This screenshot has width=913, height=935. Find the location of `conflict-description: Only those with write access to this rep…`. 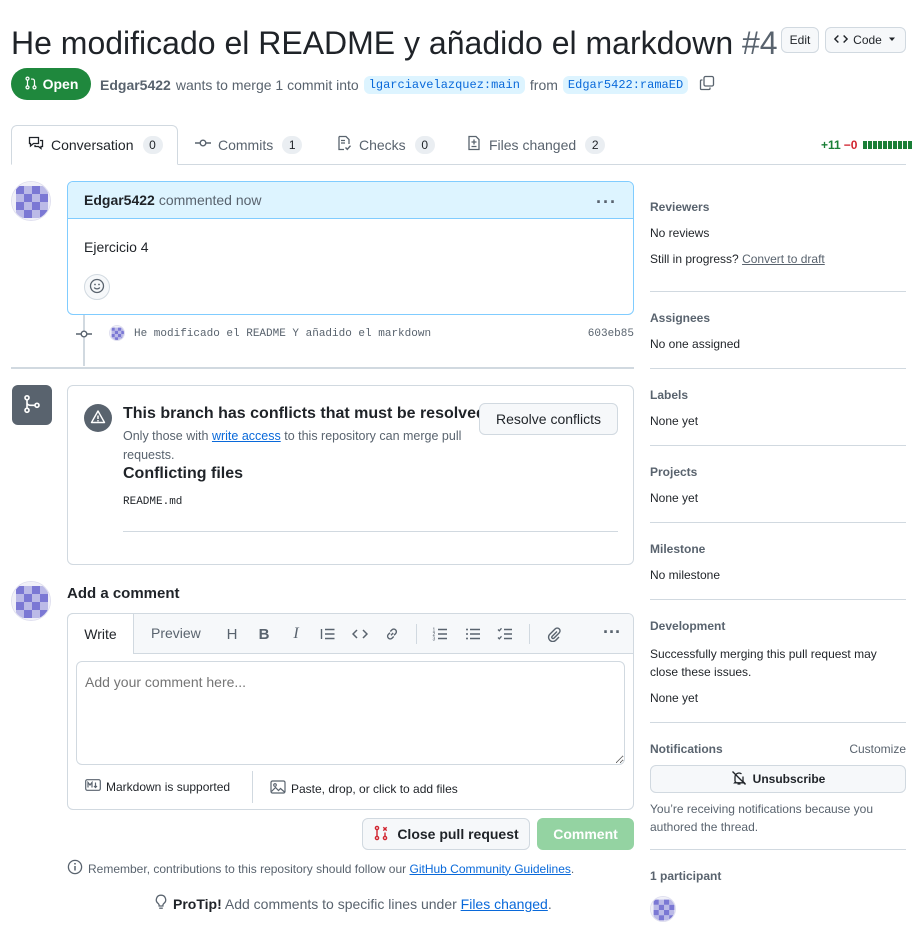

conflict-description: Only those with write access to this rep… is located at coordinates (292, 445).